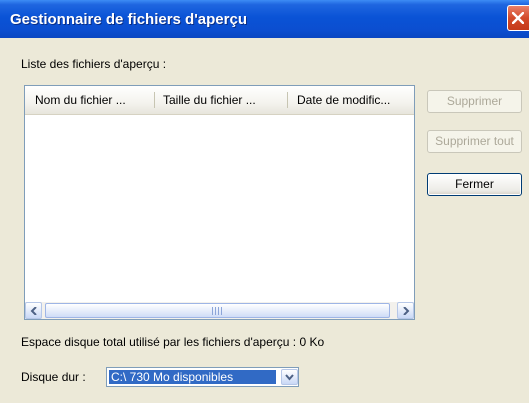 This screenshot has width=529, height=403. I want to click on scroll-right-button, so click(405, 310).